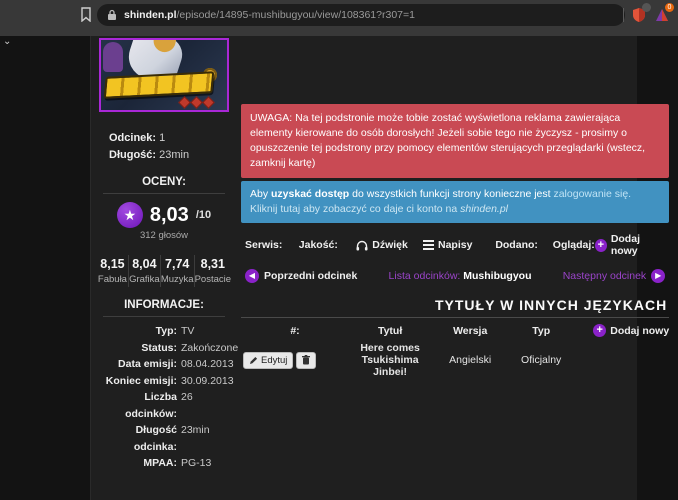  What do you see at coordinates (113, 271) in the screenshot?
I see `rating-fabula: 8,15 Fabuła` at bounding box center [113, 271].